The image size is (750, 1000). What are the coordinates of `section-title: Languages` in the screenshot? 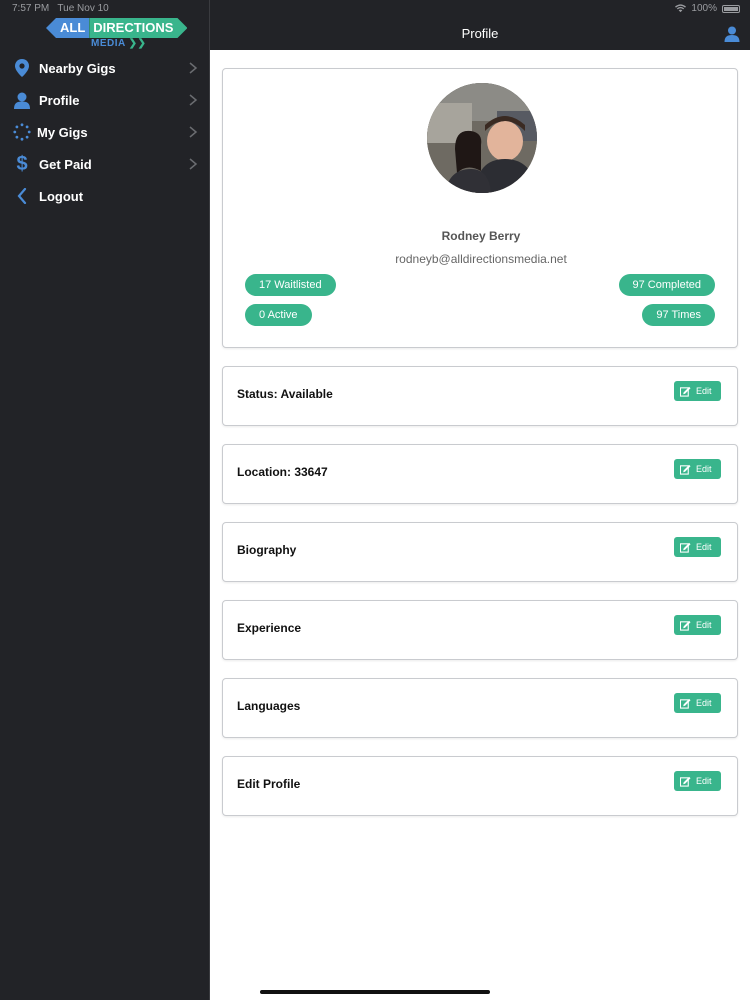 It's located at (269, 706).